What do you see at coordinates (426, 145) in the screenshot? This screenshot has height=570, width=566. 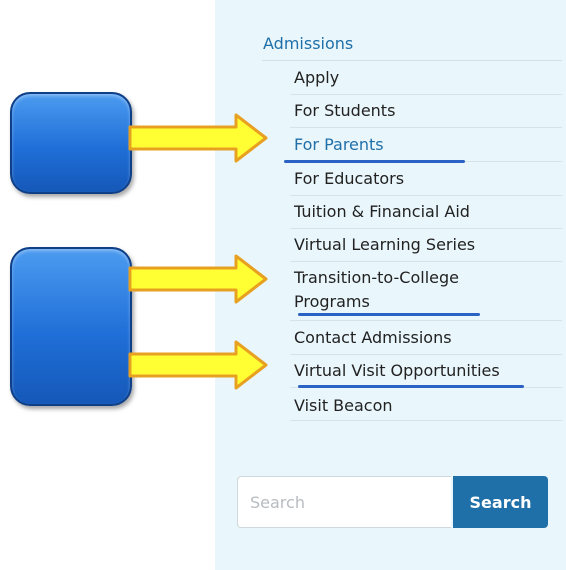 I see `nav-item-for-parents: For Parents` at bounding box center [426, 145].